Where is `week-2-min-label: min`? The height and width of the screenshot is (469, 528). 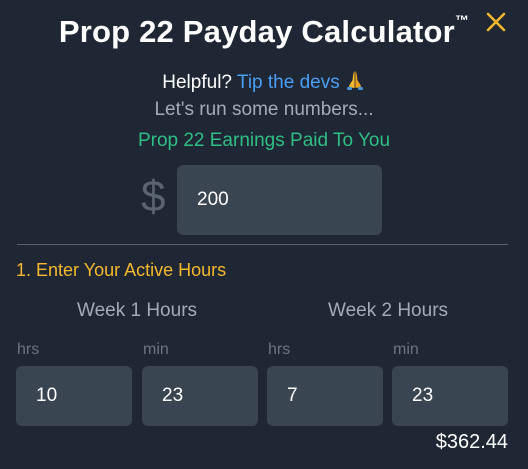
week-2-min-label: min is located at coordinates (406, 349).